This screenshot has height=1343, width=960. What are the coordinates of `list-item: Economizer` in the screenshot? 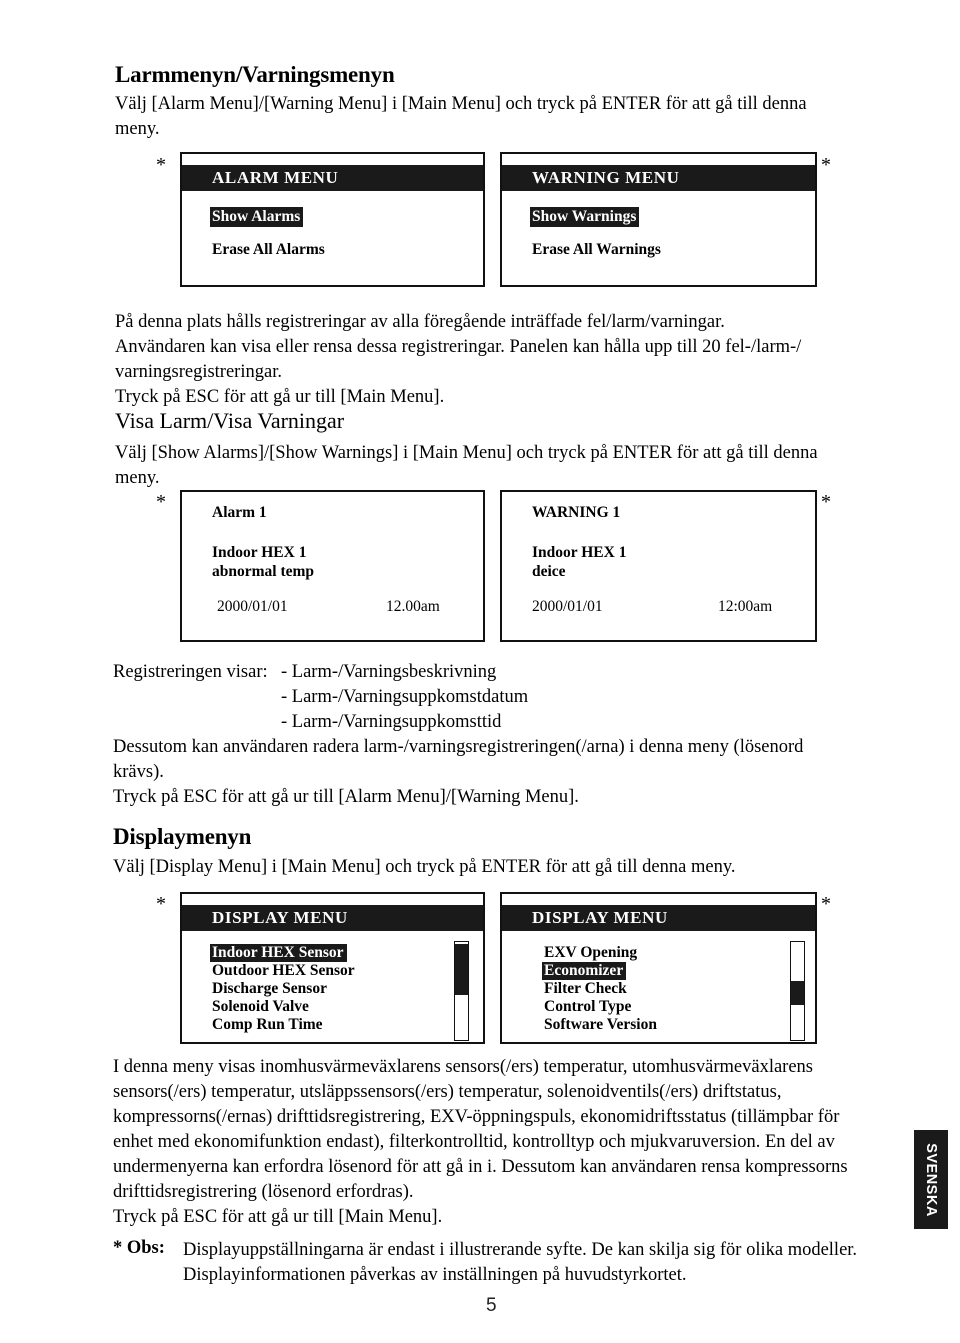 It's located at (601, 971).